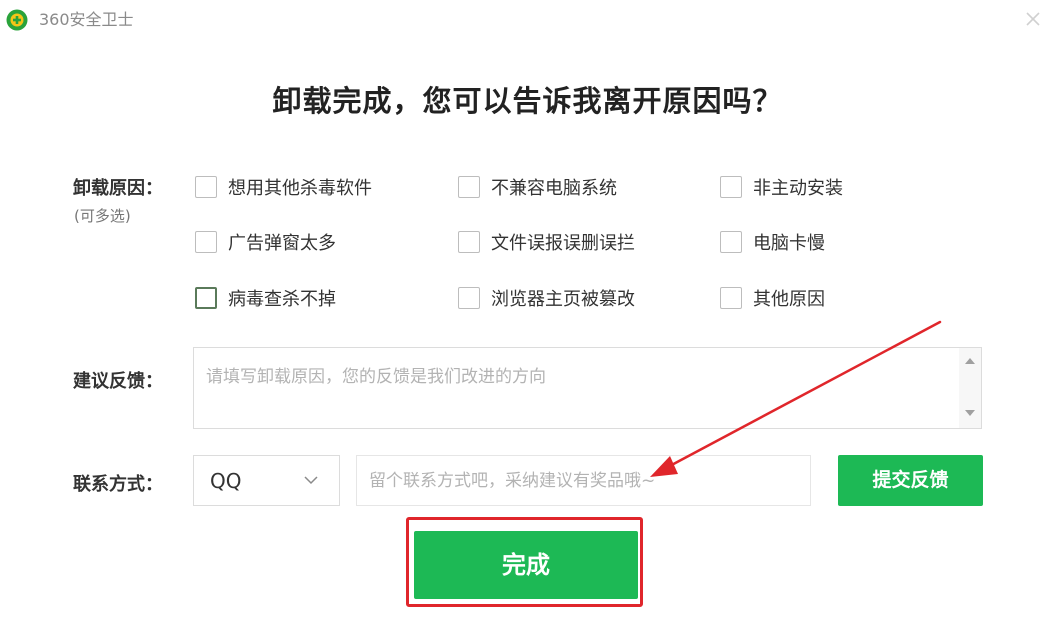 This screenshot has height=625, width=1055. Describe the element at coordinates (311, 480) in the screenshot. I see `chevron-down-icon` at that location.